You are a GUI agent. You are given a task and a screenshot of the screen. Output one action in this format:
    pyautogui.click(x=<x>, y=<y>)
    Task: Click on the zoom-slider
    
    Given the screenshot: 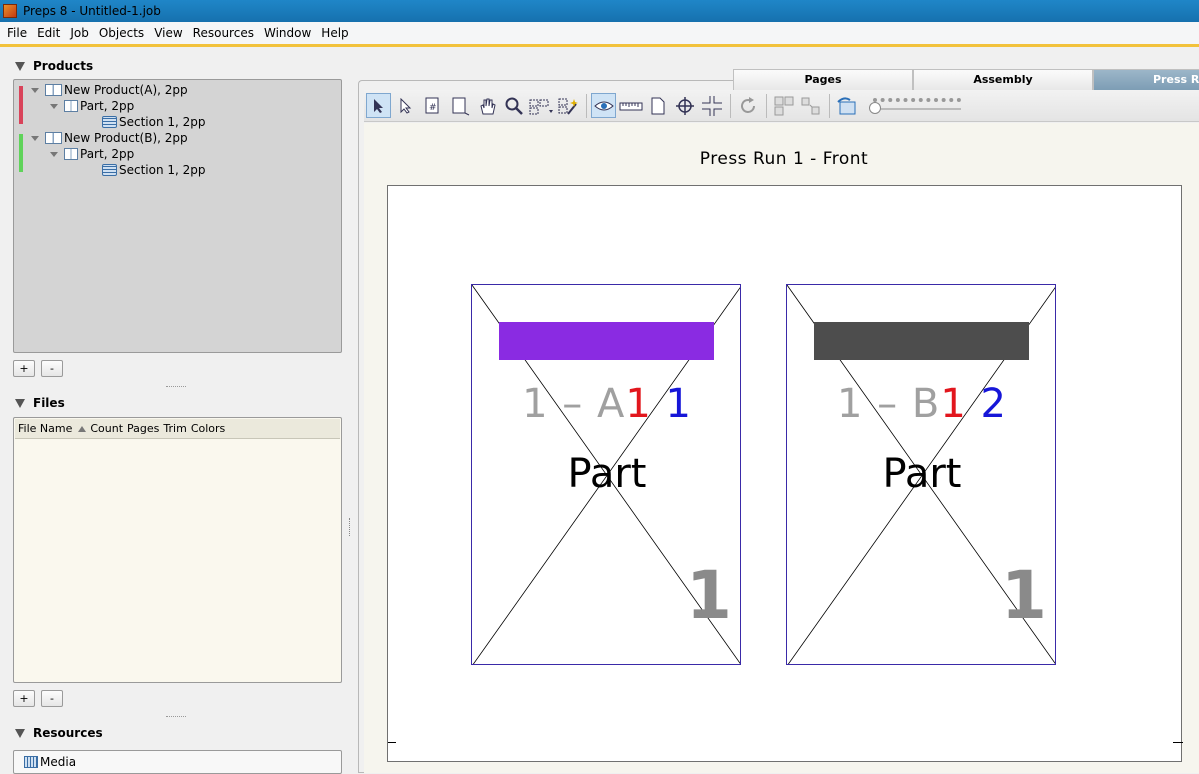 What is the action you would take?
    pyautogui.click(x=915, y=105)
    